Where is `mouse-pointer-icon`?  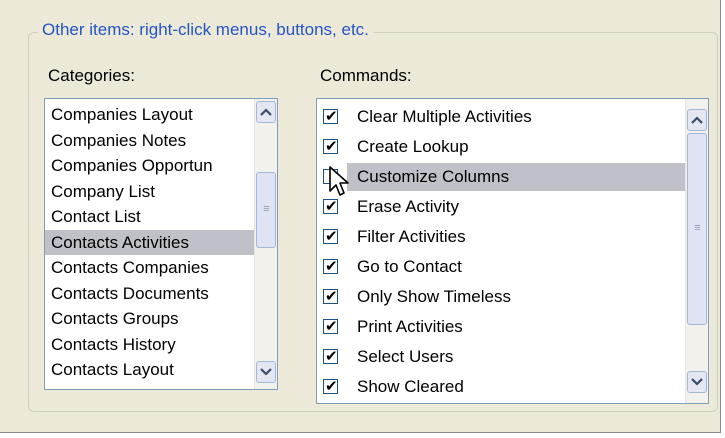
mouse-pointer-icon is located at coordinates (339, 181).